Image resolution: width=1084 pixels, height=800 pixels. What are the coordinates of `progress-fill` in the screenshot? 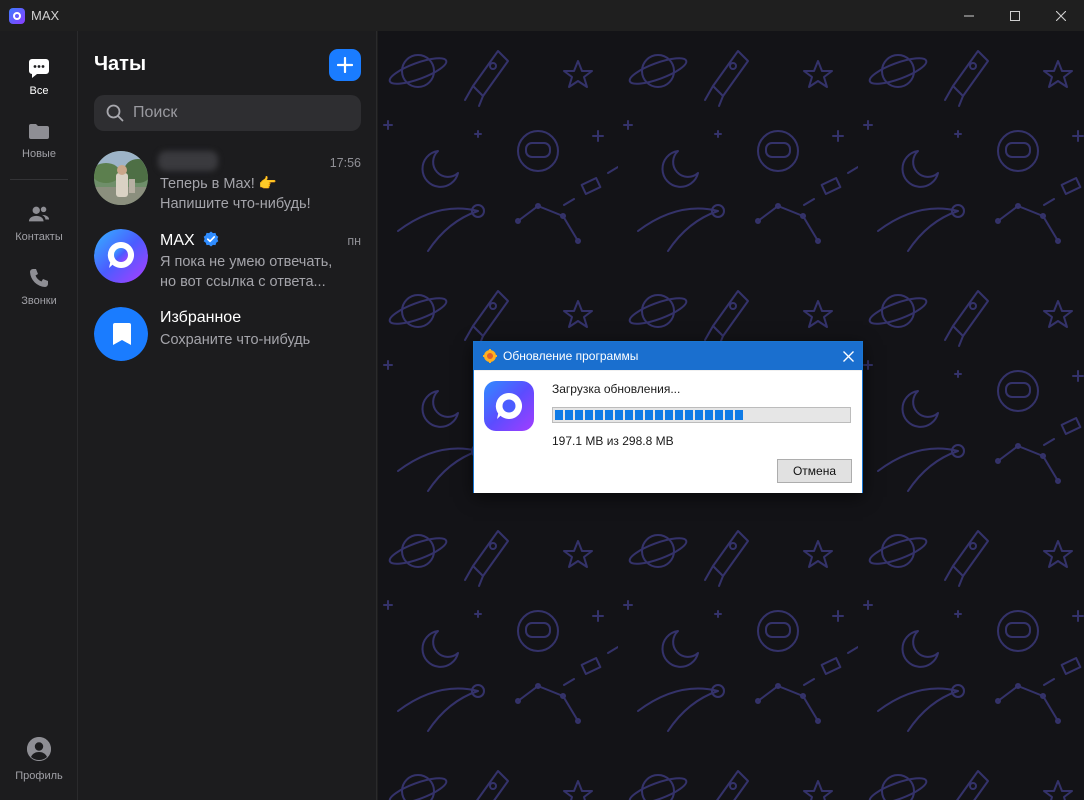 It's located at (701, 415).